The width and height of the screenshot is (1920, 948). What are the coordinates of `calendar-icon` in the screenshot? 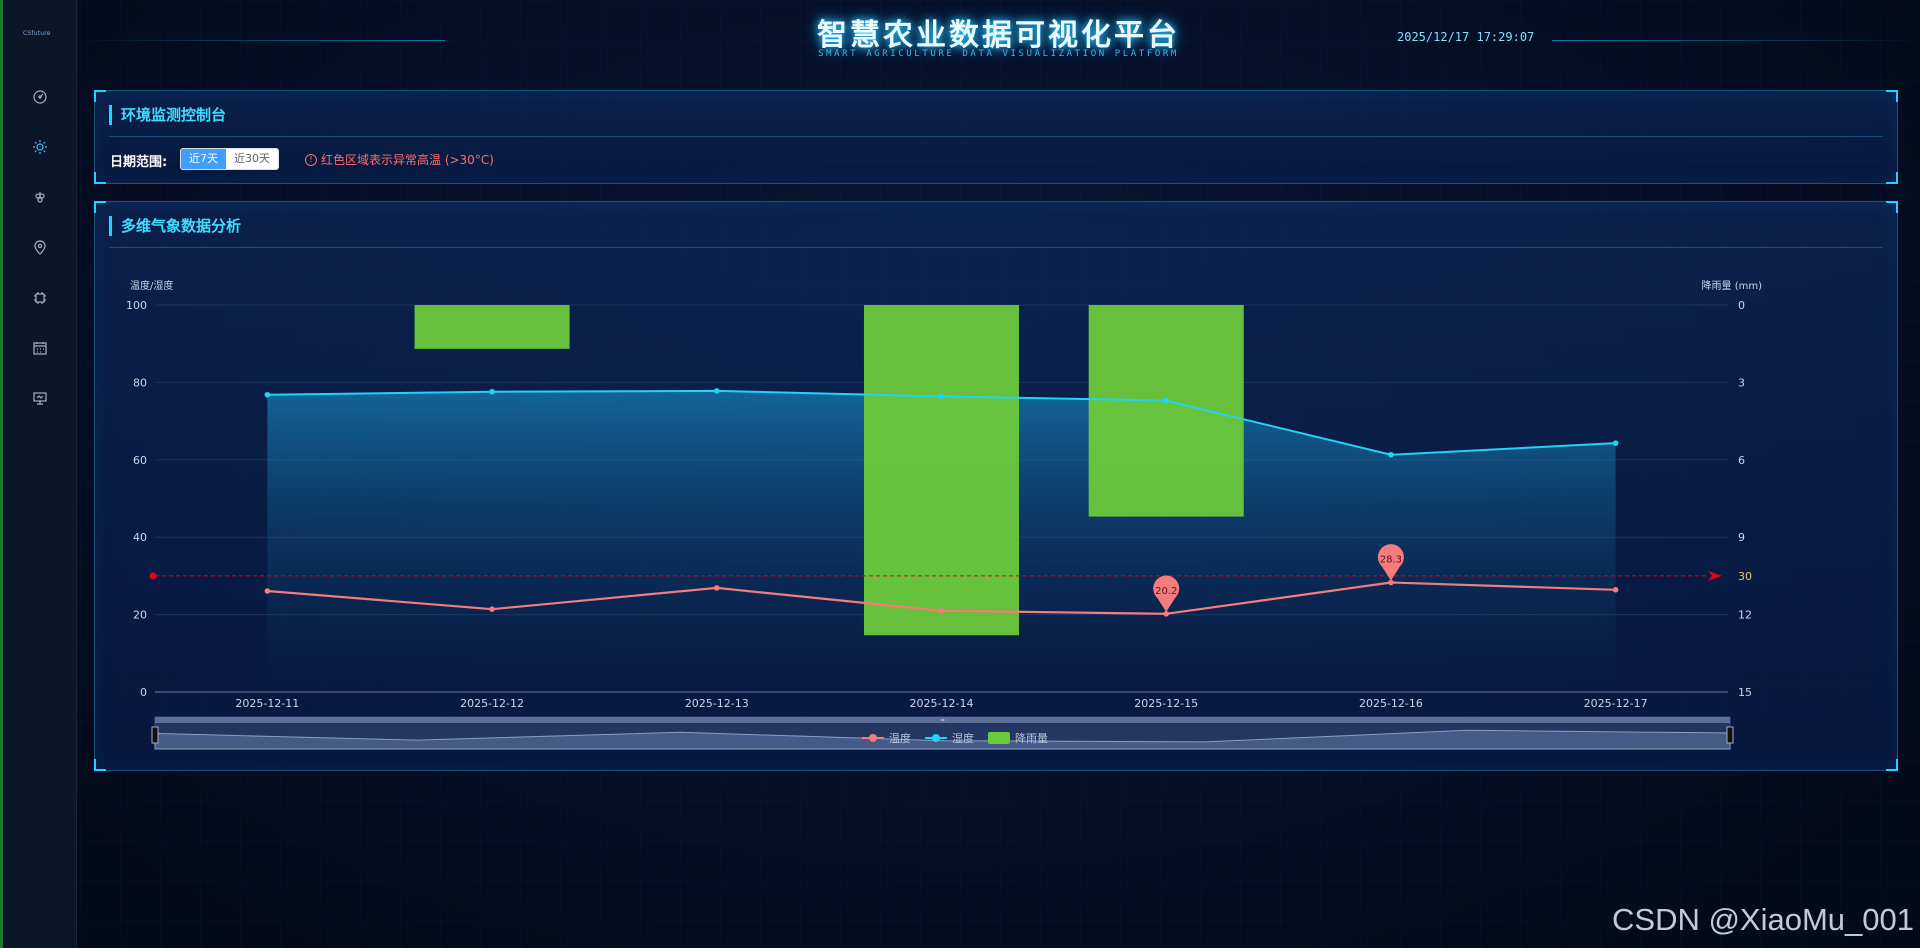 It's located at (39, 348).